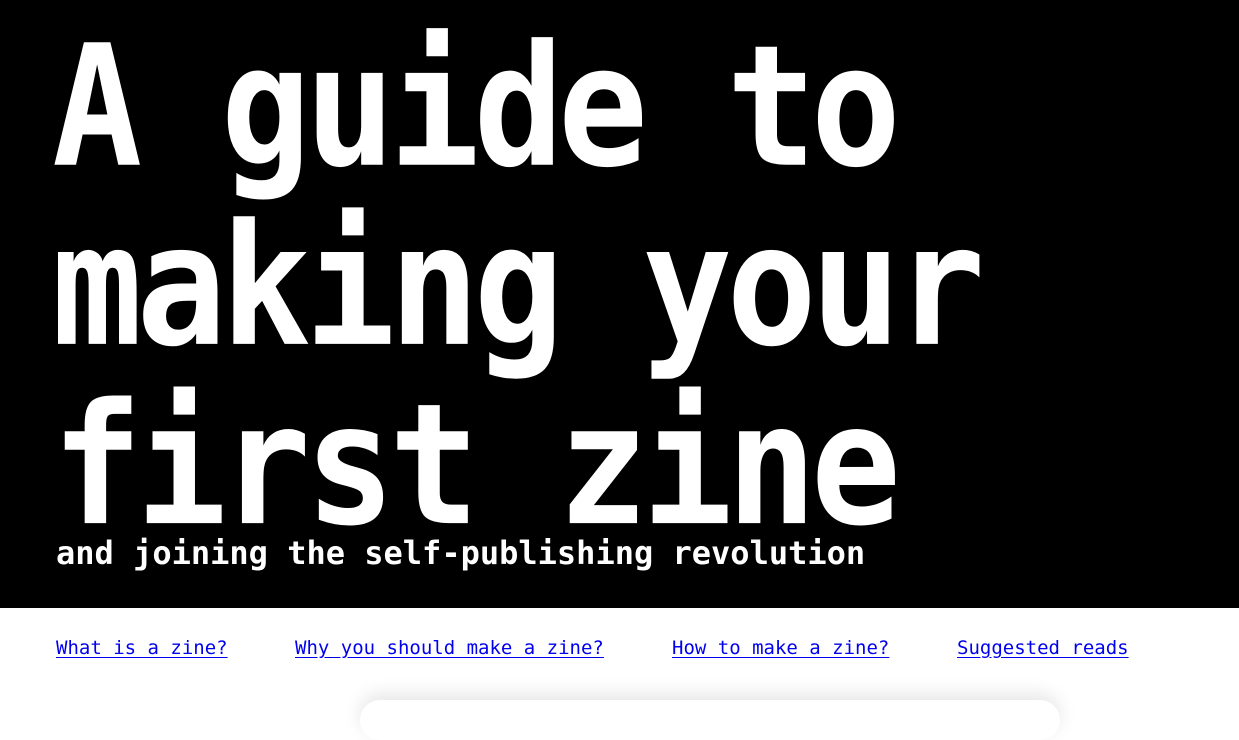  What do you see at coordinates (449, 648) in the screenshot?
I see `nav-link-why-make-a-zine: Why you should make a zine?` at bounding box center [449, 648].